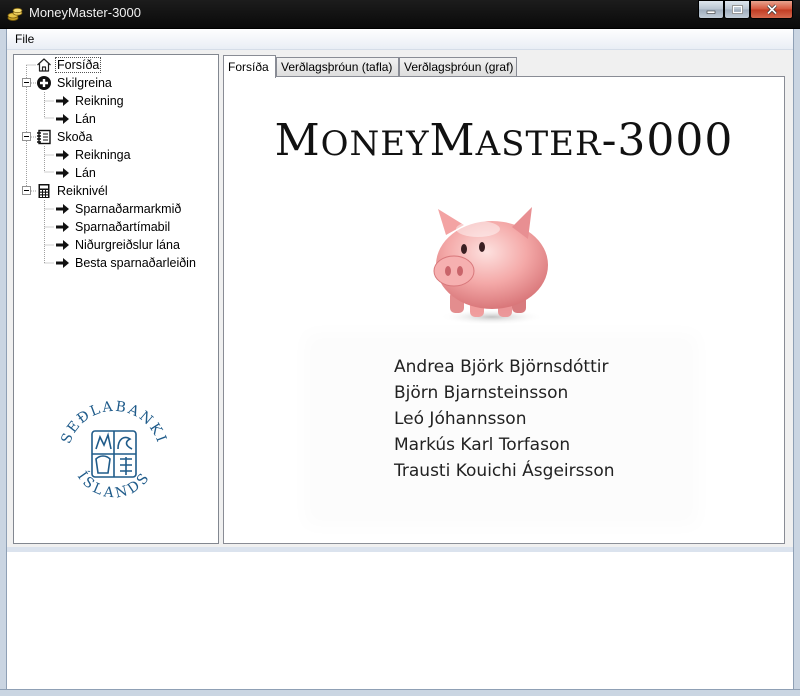  What do you see at coordinates (44, 137) in the screenshot?
I see `notebook-icon` at bounding box center [44, 137].